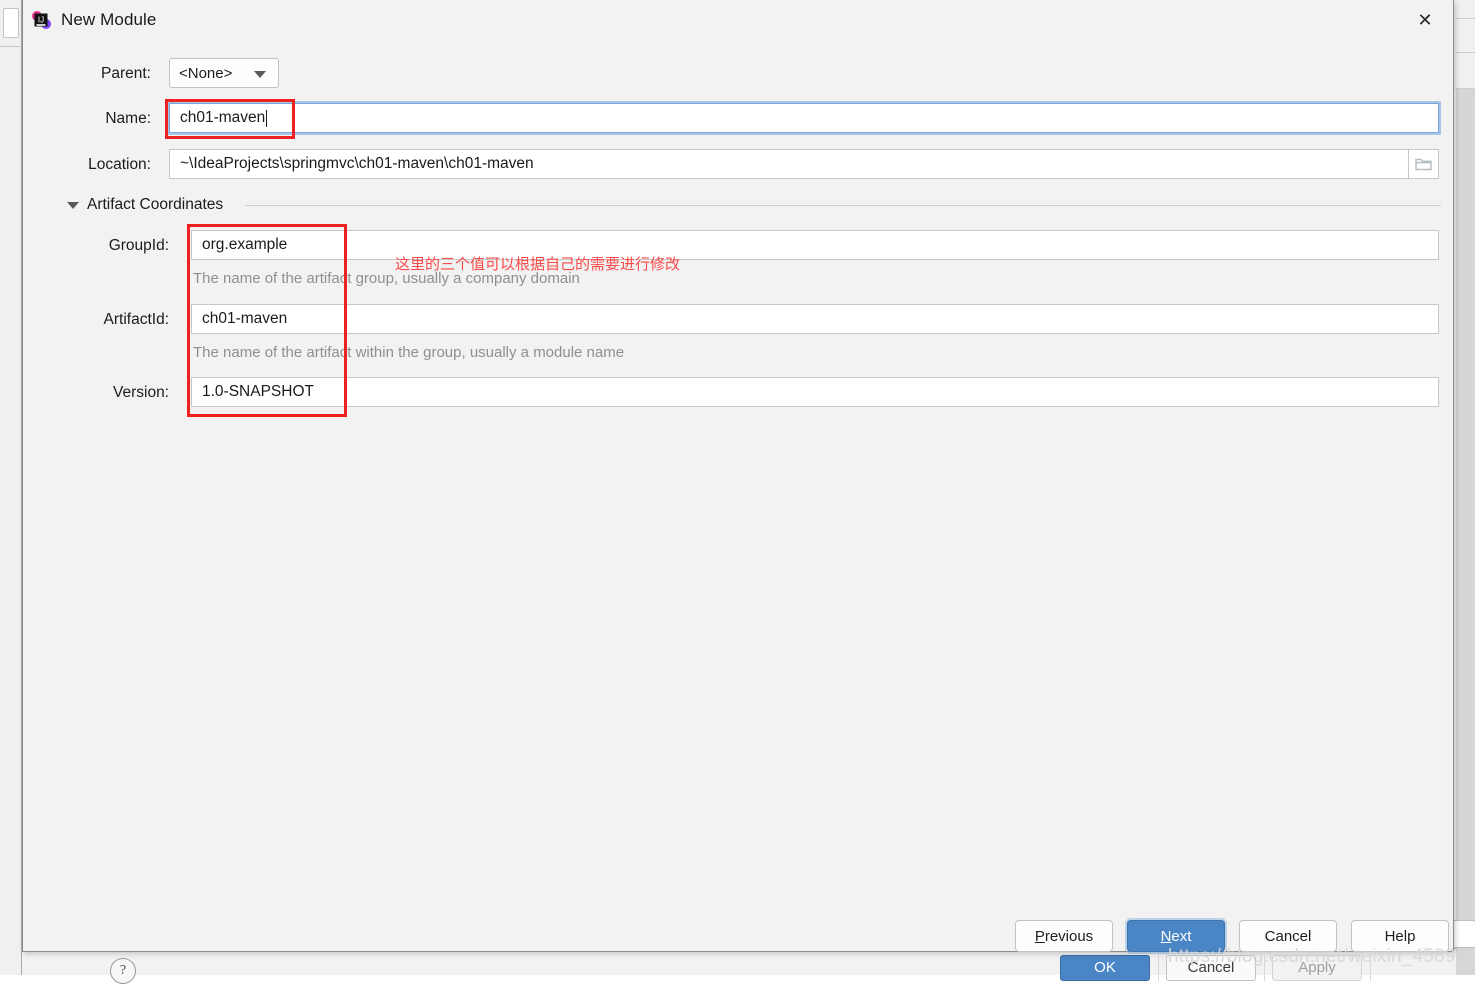  Describe the element at coordinates (138, 245) in the screenshot. I see `groupid-label: GroupId:` at that location.